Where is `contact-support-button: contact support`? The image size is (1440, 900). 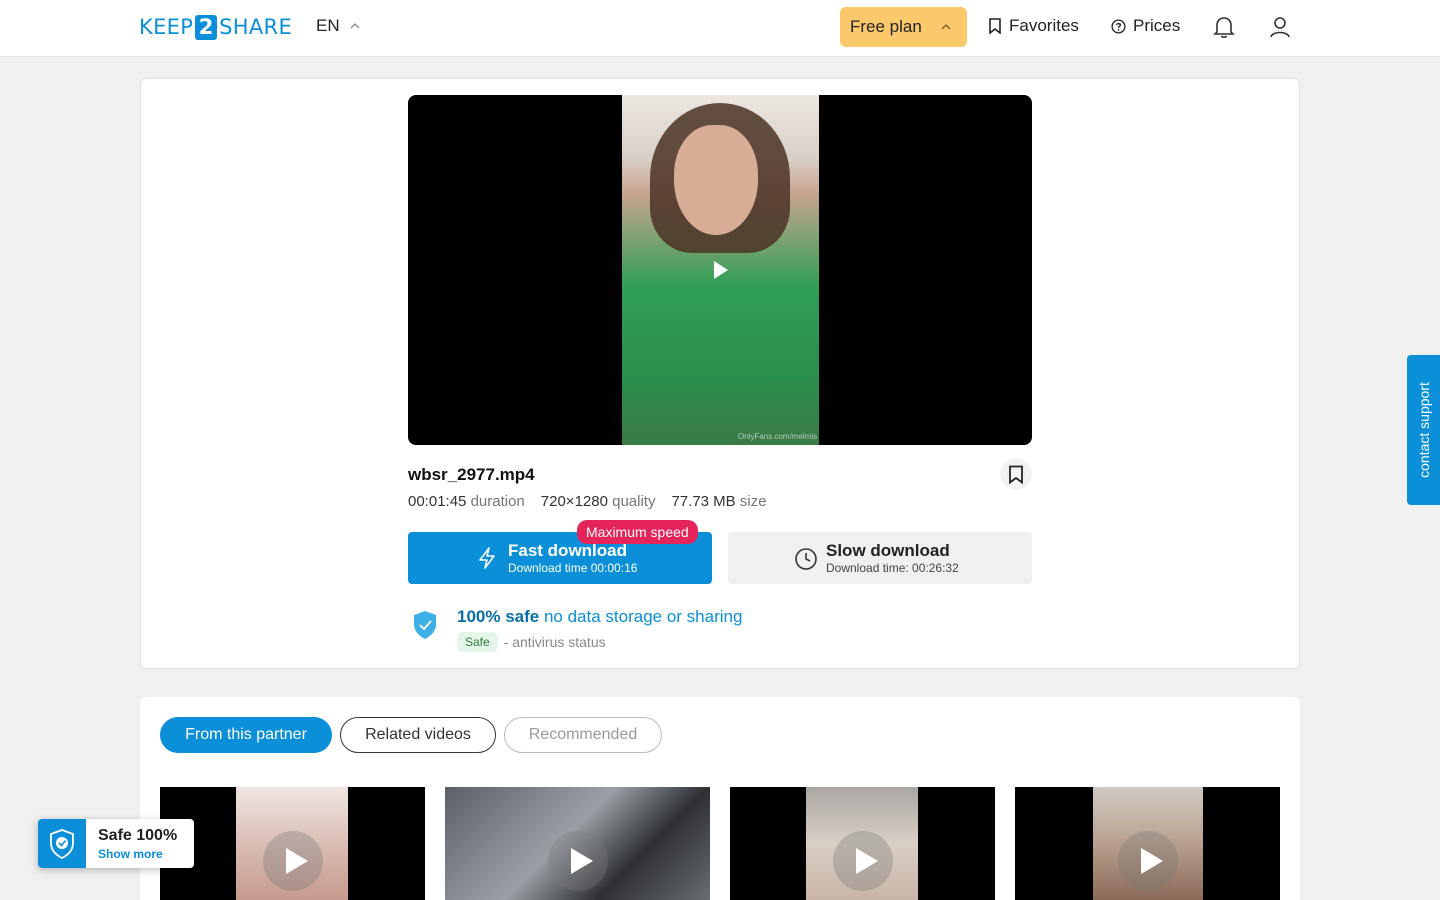
contact-support-button: contact support is located at coordinates (1423, 430).